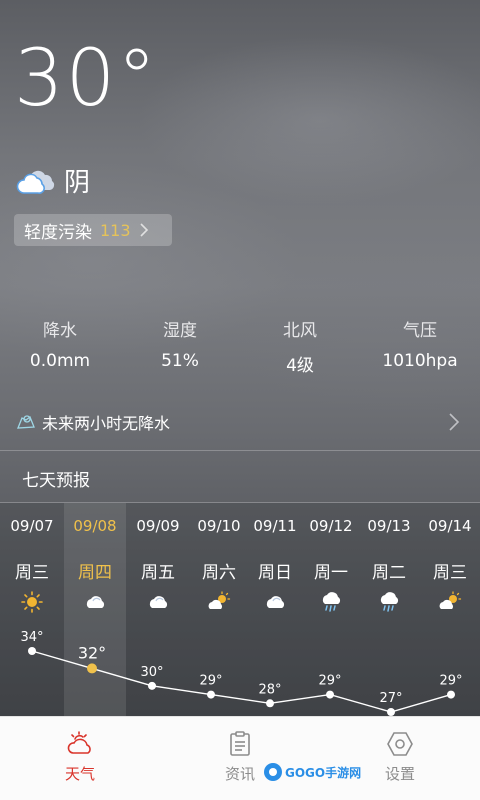 The width and height of the screenshot is (480, 800). I want to click on stat-wind: 北风 4级, so click(300, 346).